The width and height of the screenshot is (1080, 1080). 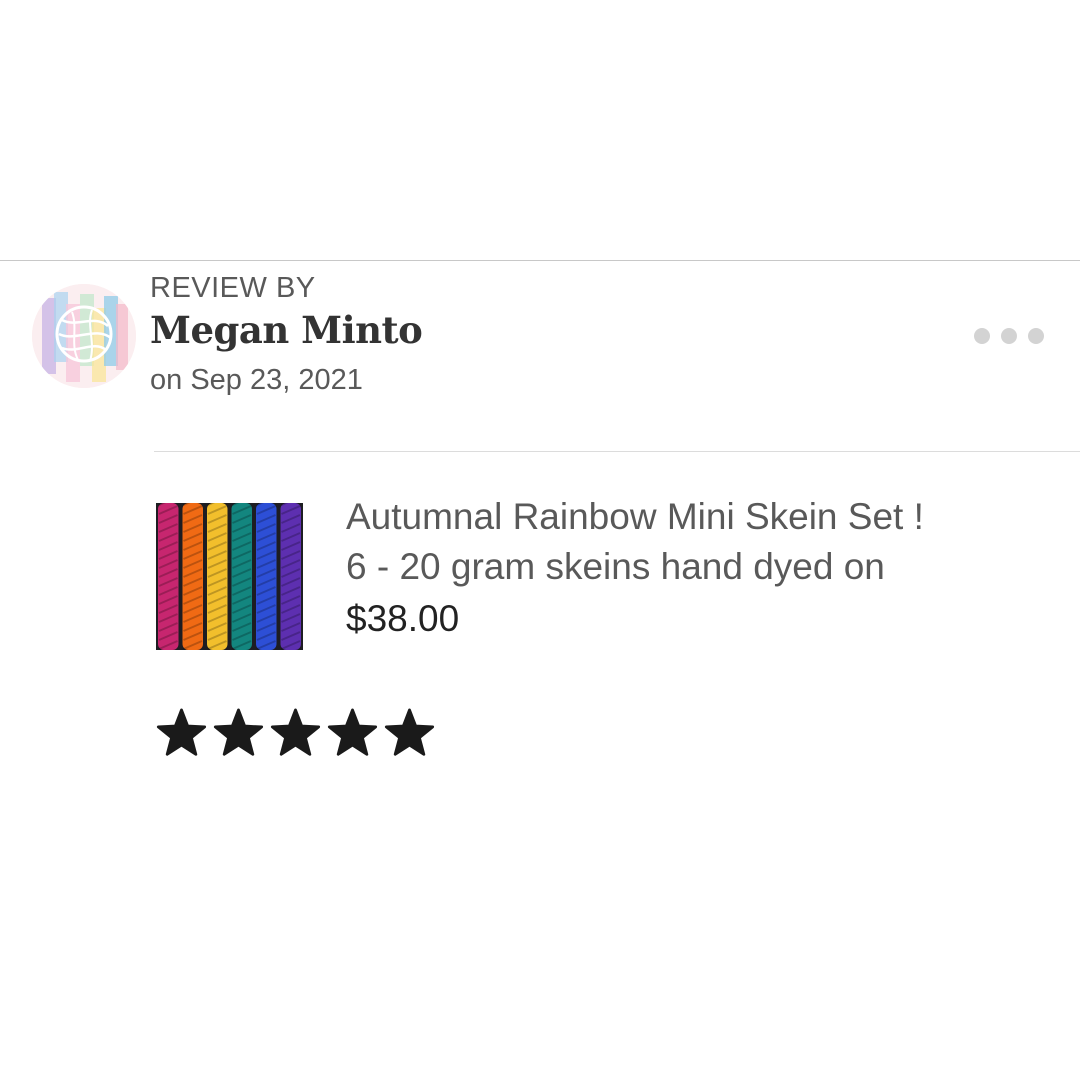 What do you see at coordinates (635, 517) in the screenshot?
I see `product-title-line-1: Autumnal Rainbow Mini Skein Set !` at bounding box center [635, 517].